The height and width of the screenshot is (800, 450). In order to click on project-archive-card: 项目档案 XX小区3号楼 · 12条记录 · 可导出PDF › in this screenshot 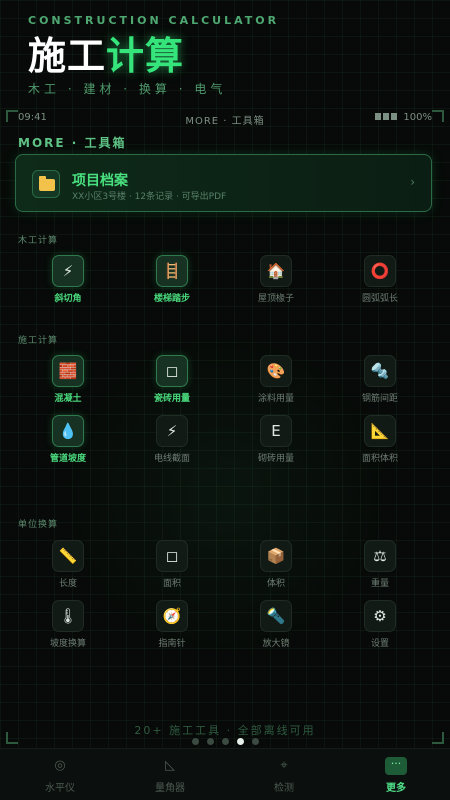, I will do `click(223, 183)`.